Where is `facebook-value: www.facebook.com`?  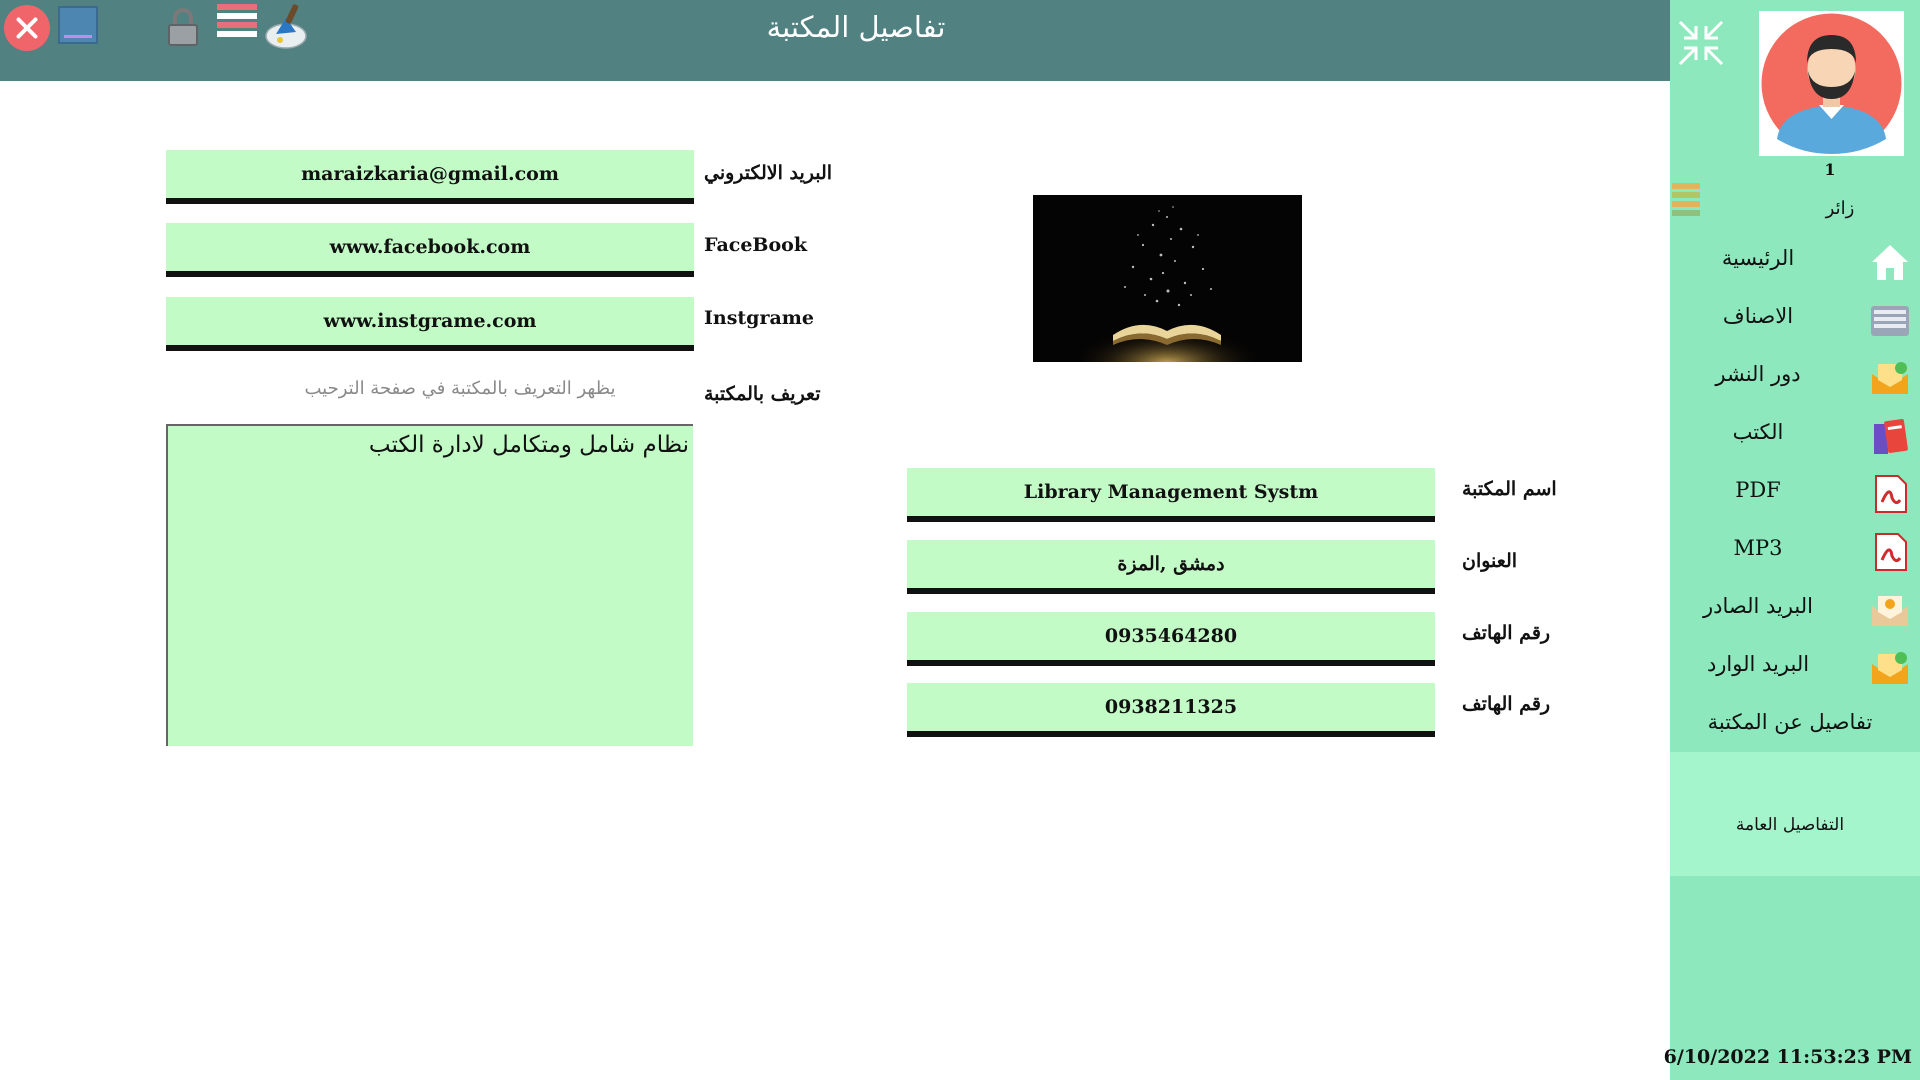
facebook-value: www.facebook.com is located at coordinates (430, 247).